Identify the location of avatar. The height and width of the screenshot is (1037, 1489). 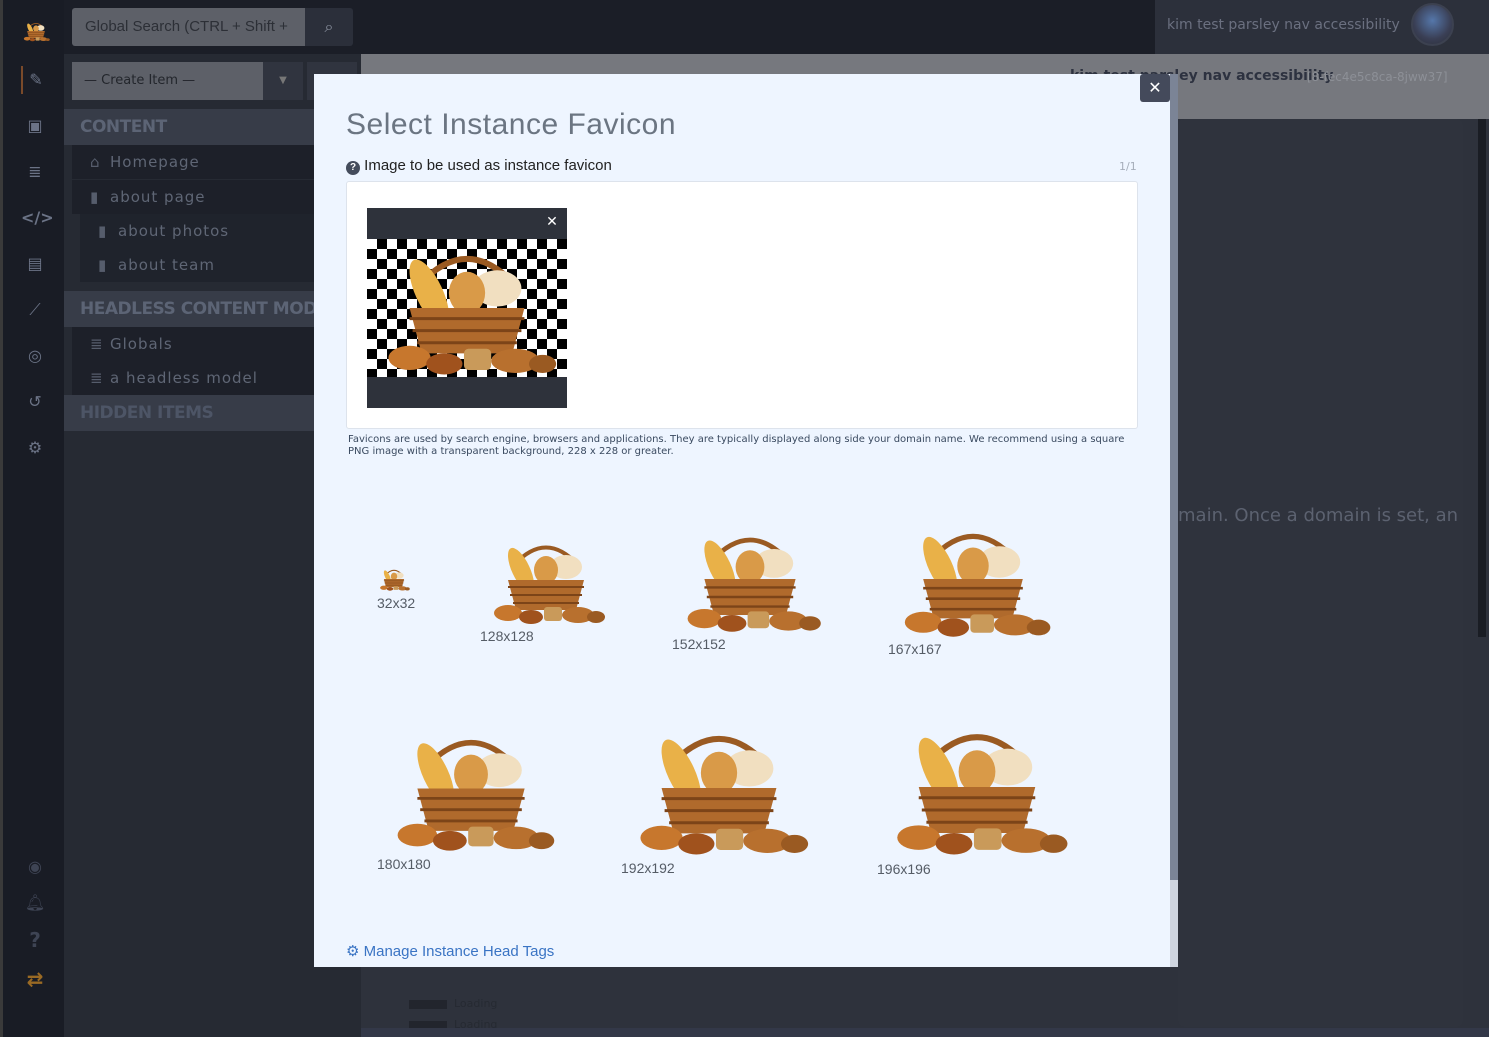
(1432, 24).